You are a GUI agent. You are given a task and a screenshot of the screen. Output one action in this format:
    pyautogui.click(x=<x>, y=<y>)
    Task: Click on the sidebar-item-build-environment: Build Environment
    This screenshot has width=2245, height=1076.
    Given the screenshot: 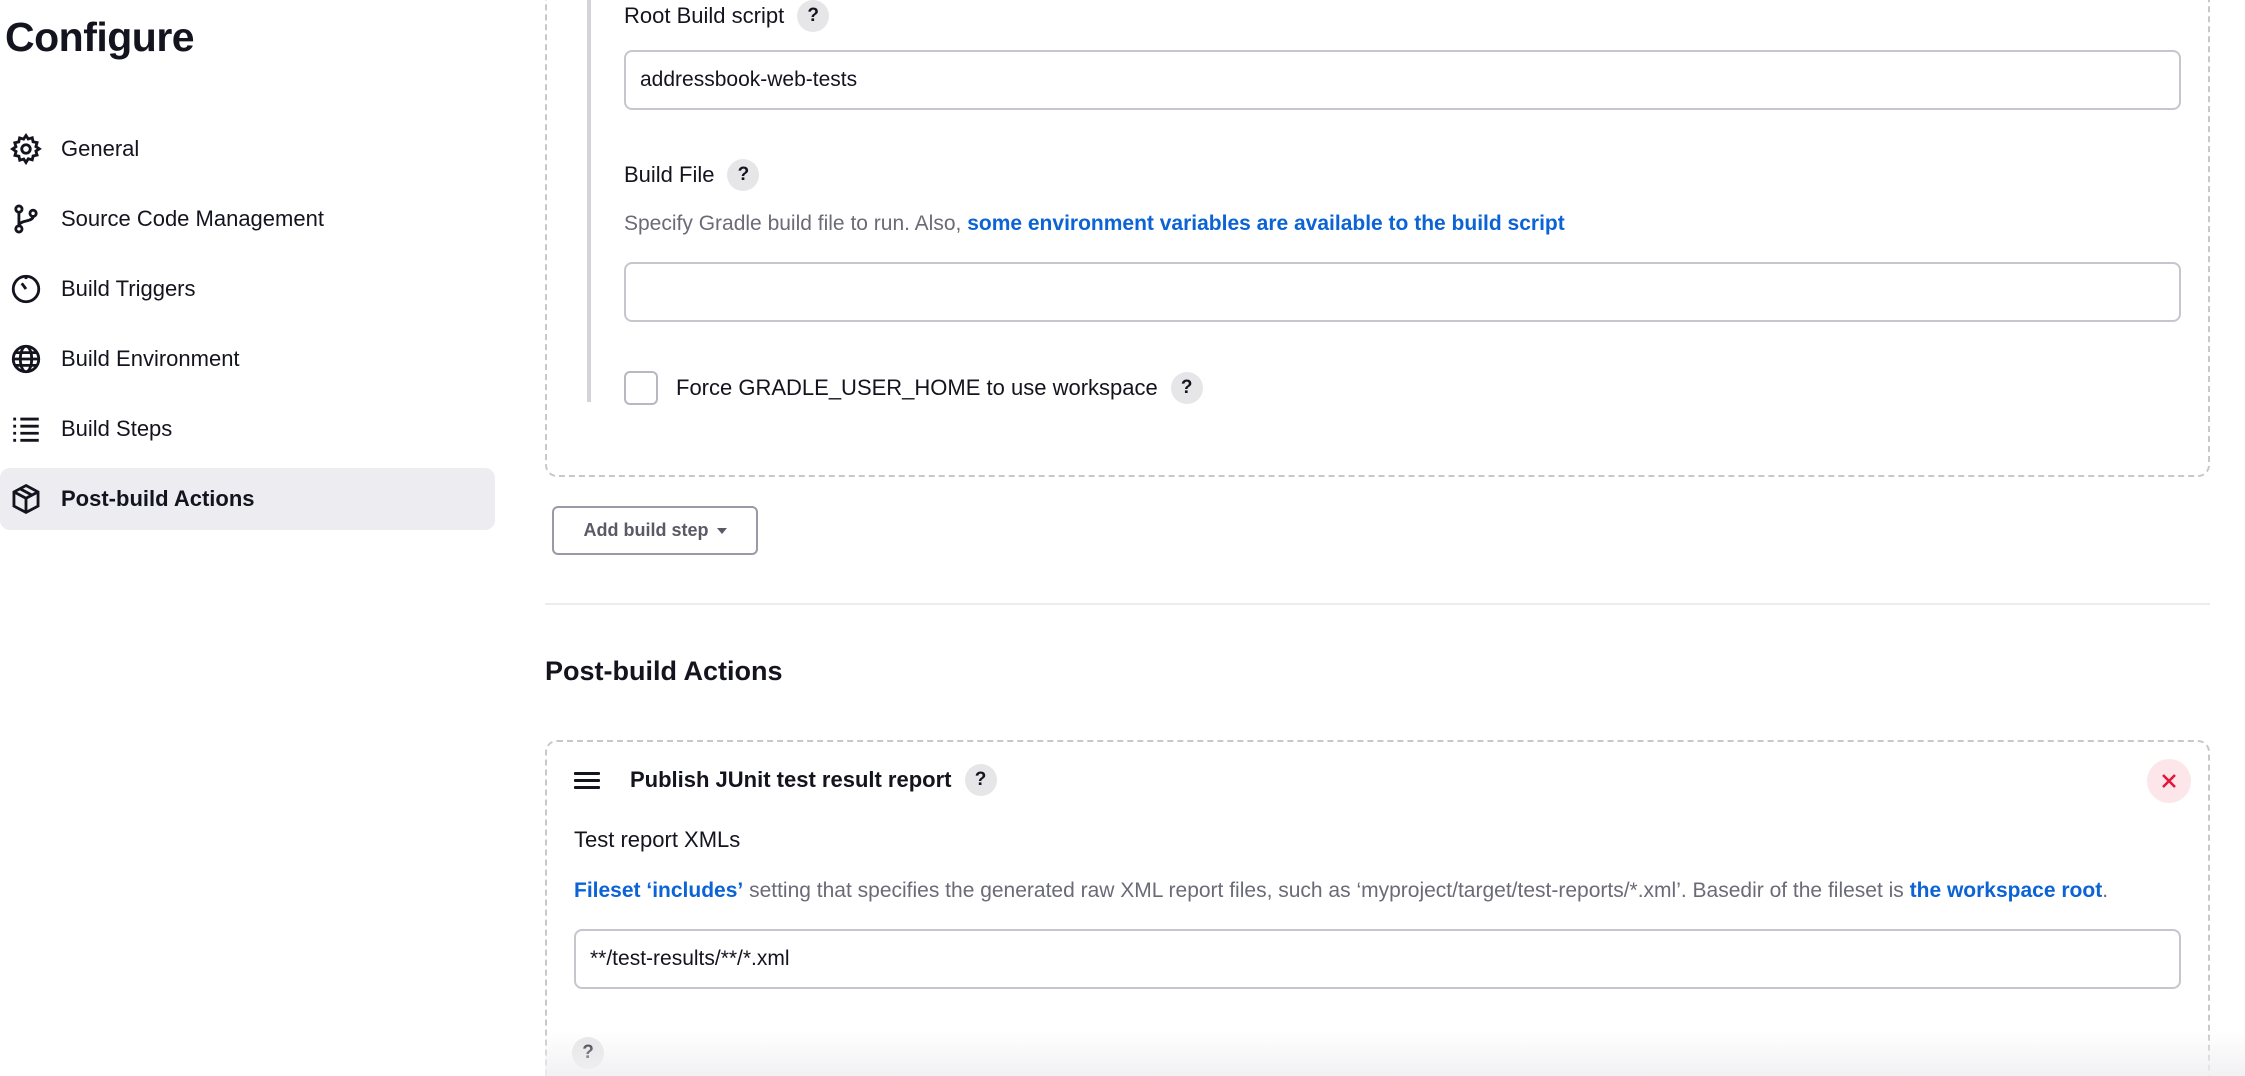 What is the action you would take?
    pyautogui.click(x=247, y=359)
    